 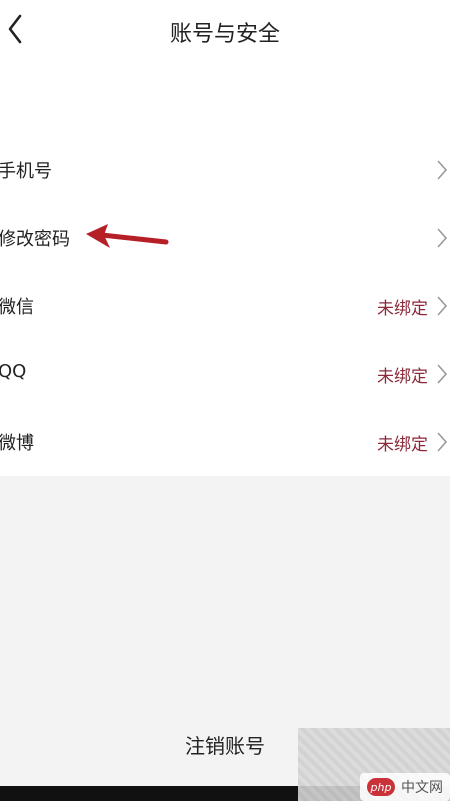 What do you see at coordinates (17, 307) in the screenshot?
I see `settings-item-label: 微信` at bounding box center [17, 307].